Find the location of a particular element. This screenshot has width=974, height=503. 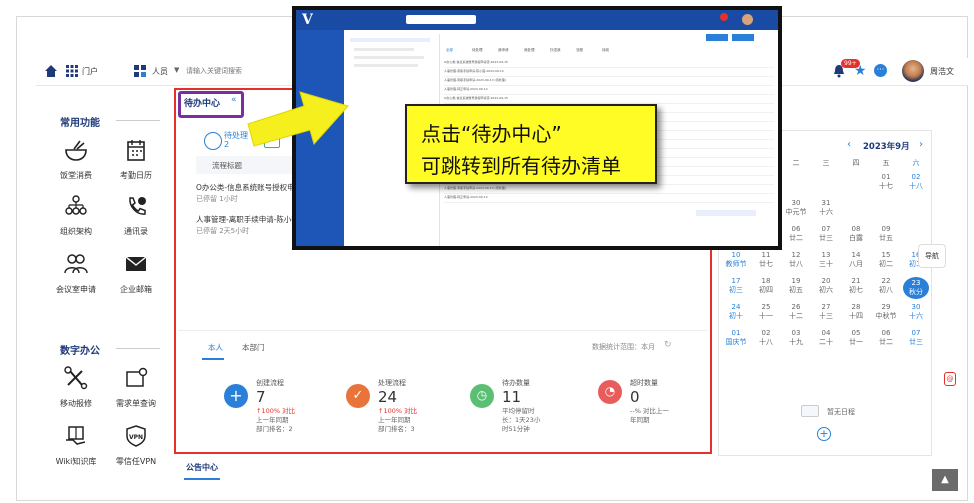

nav-label: 导航 is located at coordinates (932, 256).